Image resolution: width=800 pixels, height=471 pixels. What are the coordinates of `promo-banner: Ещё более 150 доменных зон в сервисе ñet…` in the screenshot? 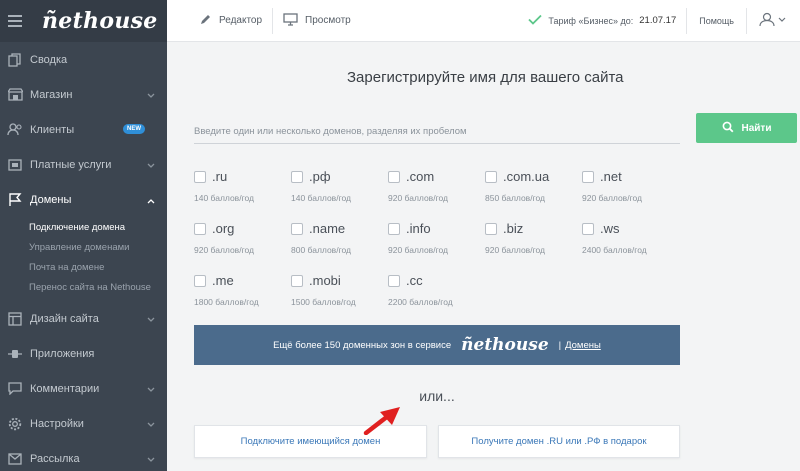 It's located at (437, 345).